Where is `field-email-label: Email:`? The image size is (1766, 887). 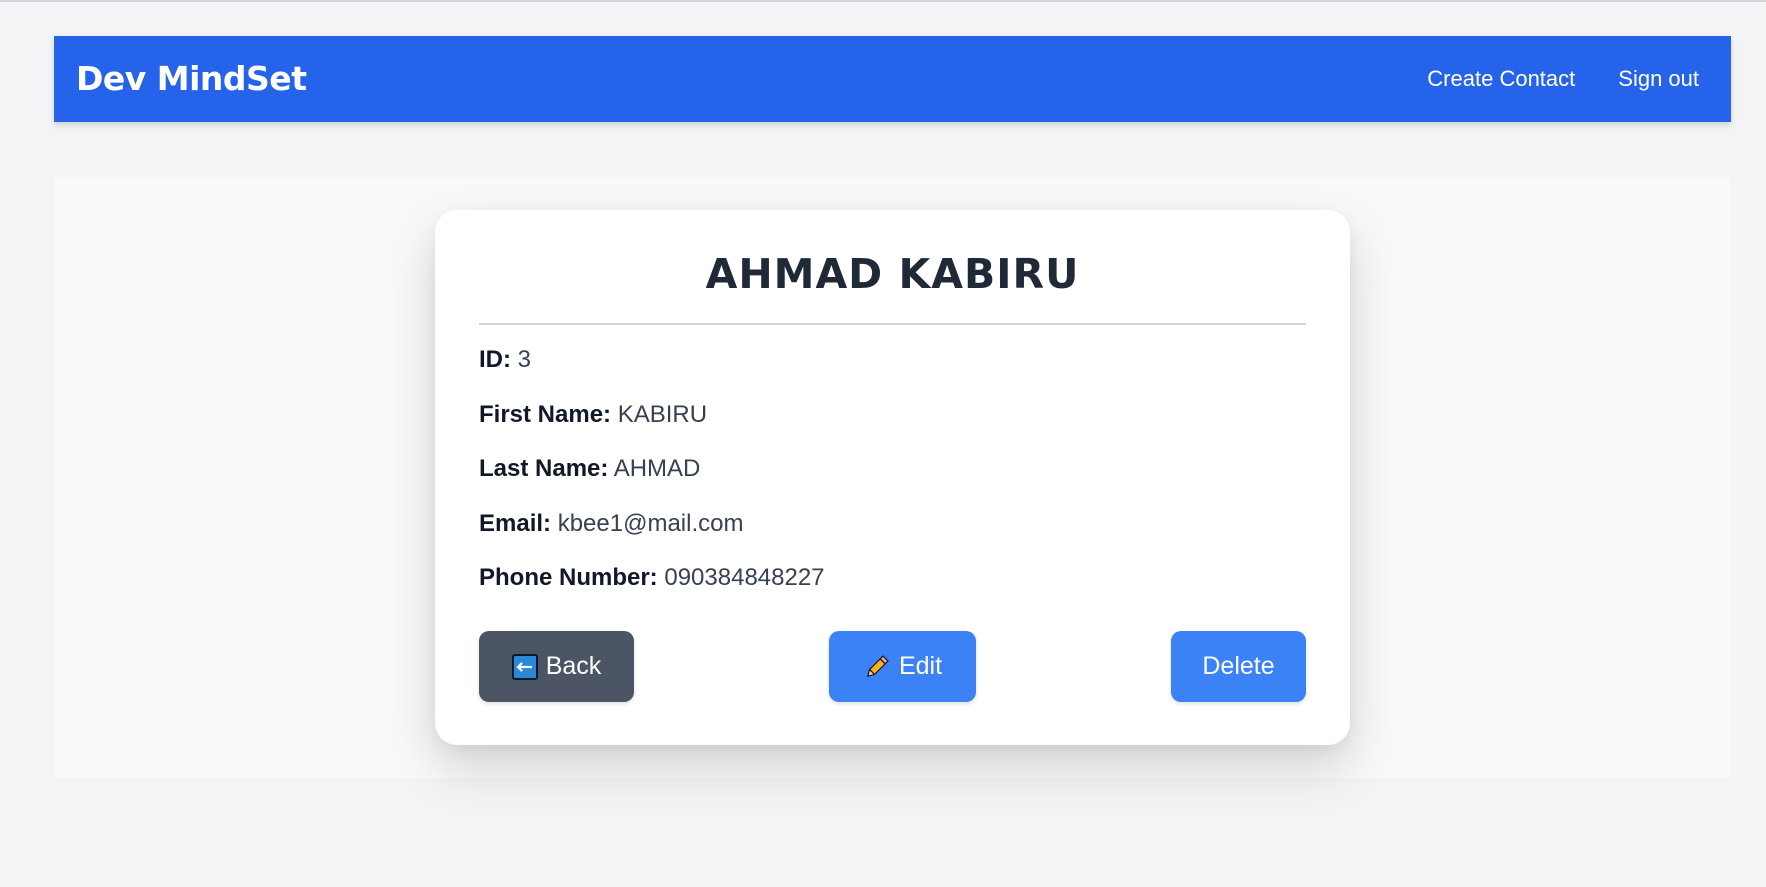
field-email-label: Email: is located at coordinates (515, 523).